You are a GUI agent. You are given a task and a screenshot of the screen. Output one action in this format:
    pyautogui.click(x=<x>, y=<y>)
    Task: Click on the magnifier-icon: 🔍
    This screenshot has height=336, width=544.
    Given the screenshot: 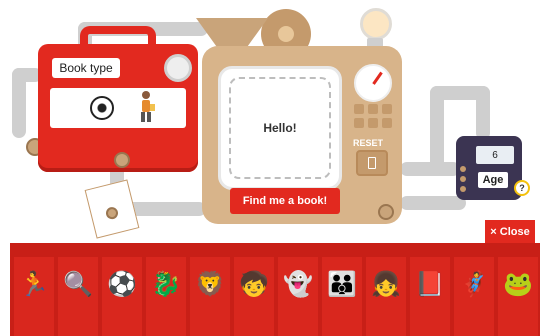 What is the action you would take?
    pyautogui.click(x=78, y=284)
    